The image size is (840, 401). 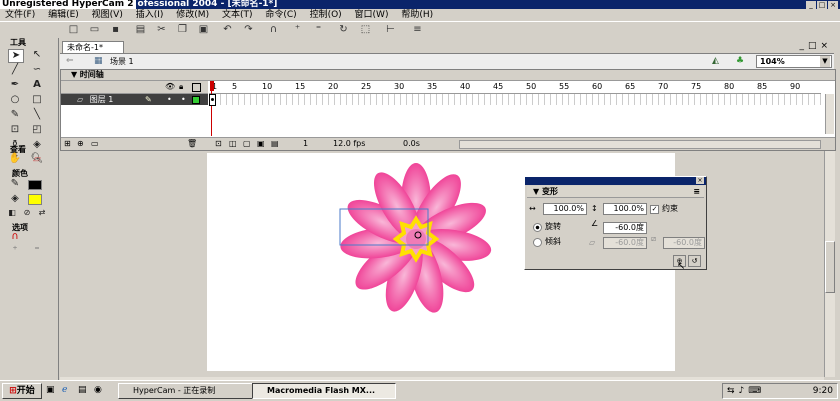 I want to click on taskbar-item-hypercam: HyperCam - 正在录制, so click(x=190, y=391).